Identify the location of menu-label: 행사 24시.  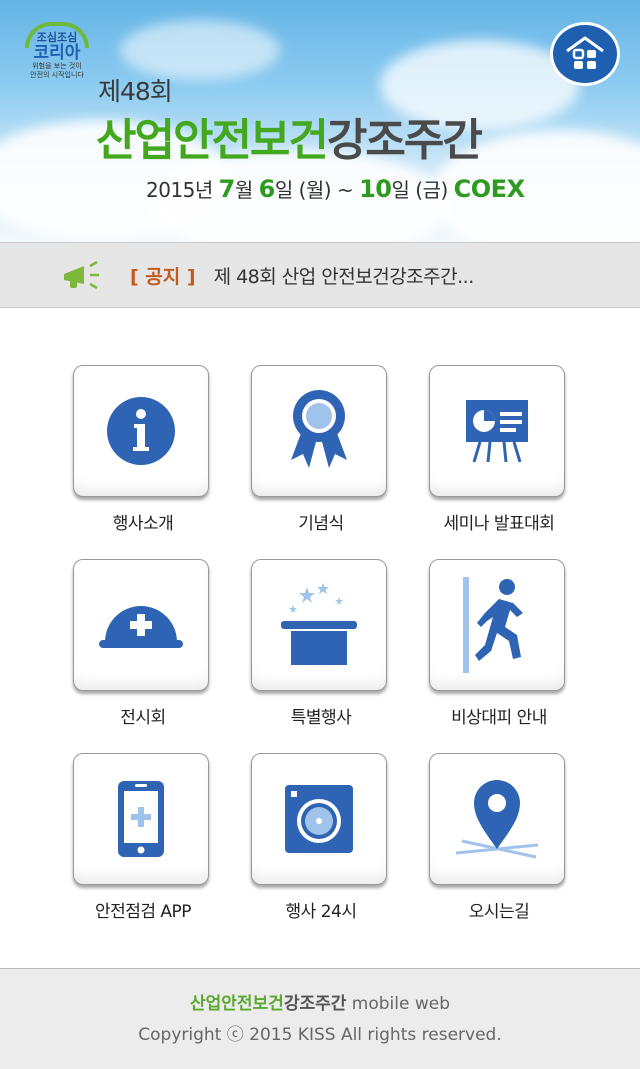
(321, 912).